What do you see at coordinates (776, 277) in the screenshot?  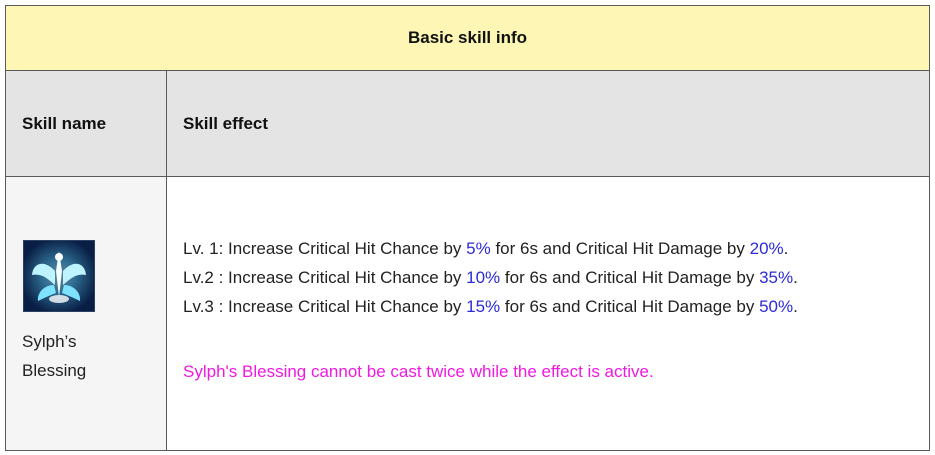 I see `crit-damage-value: 35%` at bounding box center [776, 277].